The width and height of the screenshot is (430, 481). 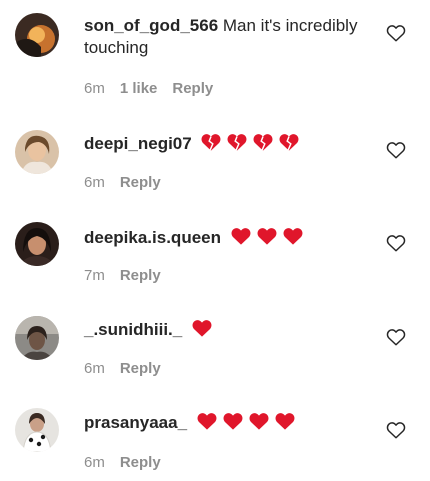 What do you see at coordinates (151, 25) in the screenshot?
I see `comment-username: son_of_god_566` at bounding box center [151, 25].